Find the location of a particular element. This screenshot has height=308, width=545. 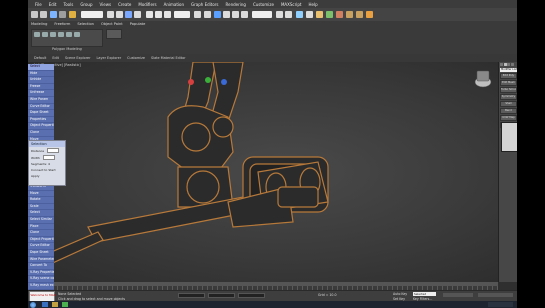

modifier-button-edit-mesh: Edit Mesh is located at coordinates (508, 83).